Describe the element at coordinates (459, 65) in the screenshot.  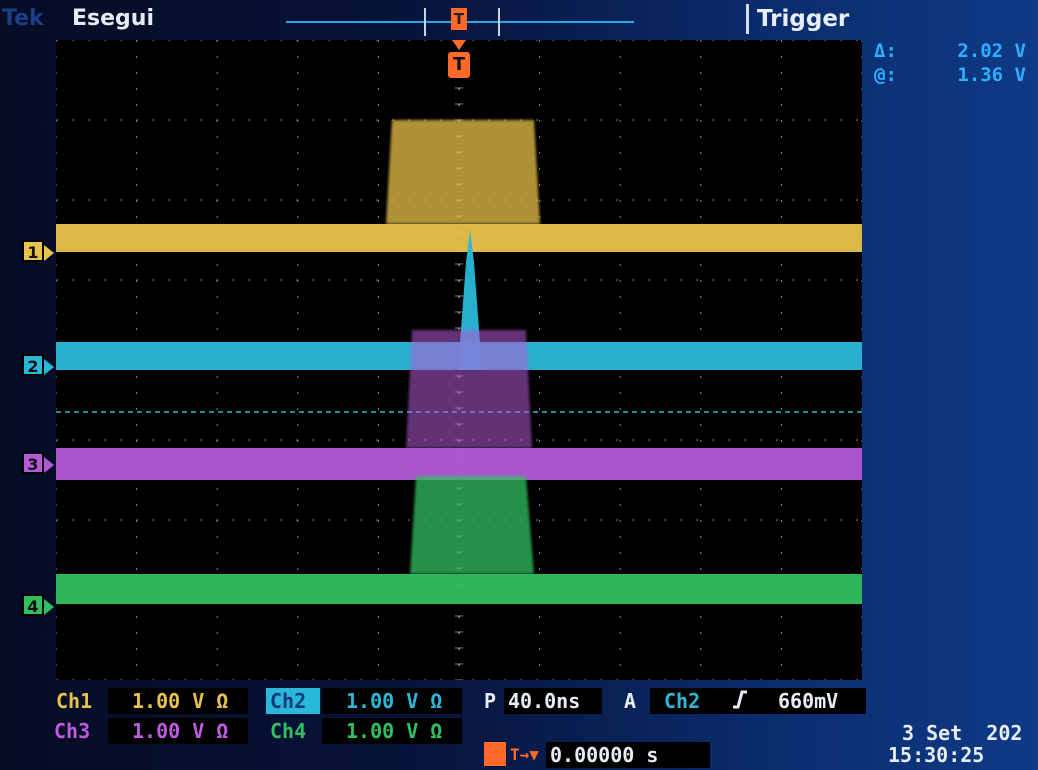
I see `trigger-t-marker-icon: T` at that location.